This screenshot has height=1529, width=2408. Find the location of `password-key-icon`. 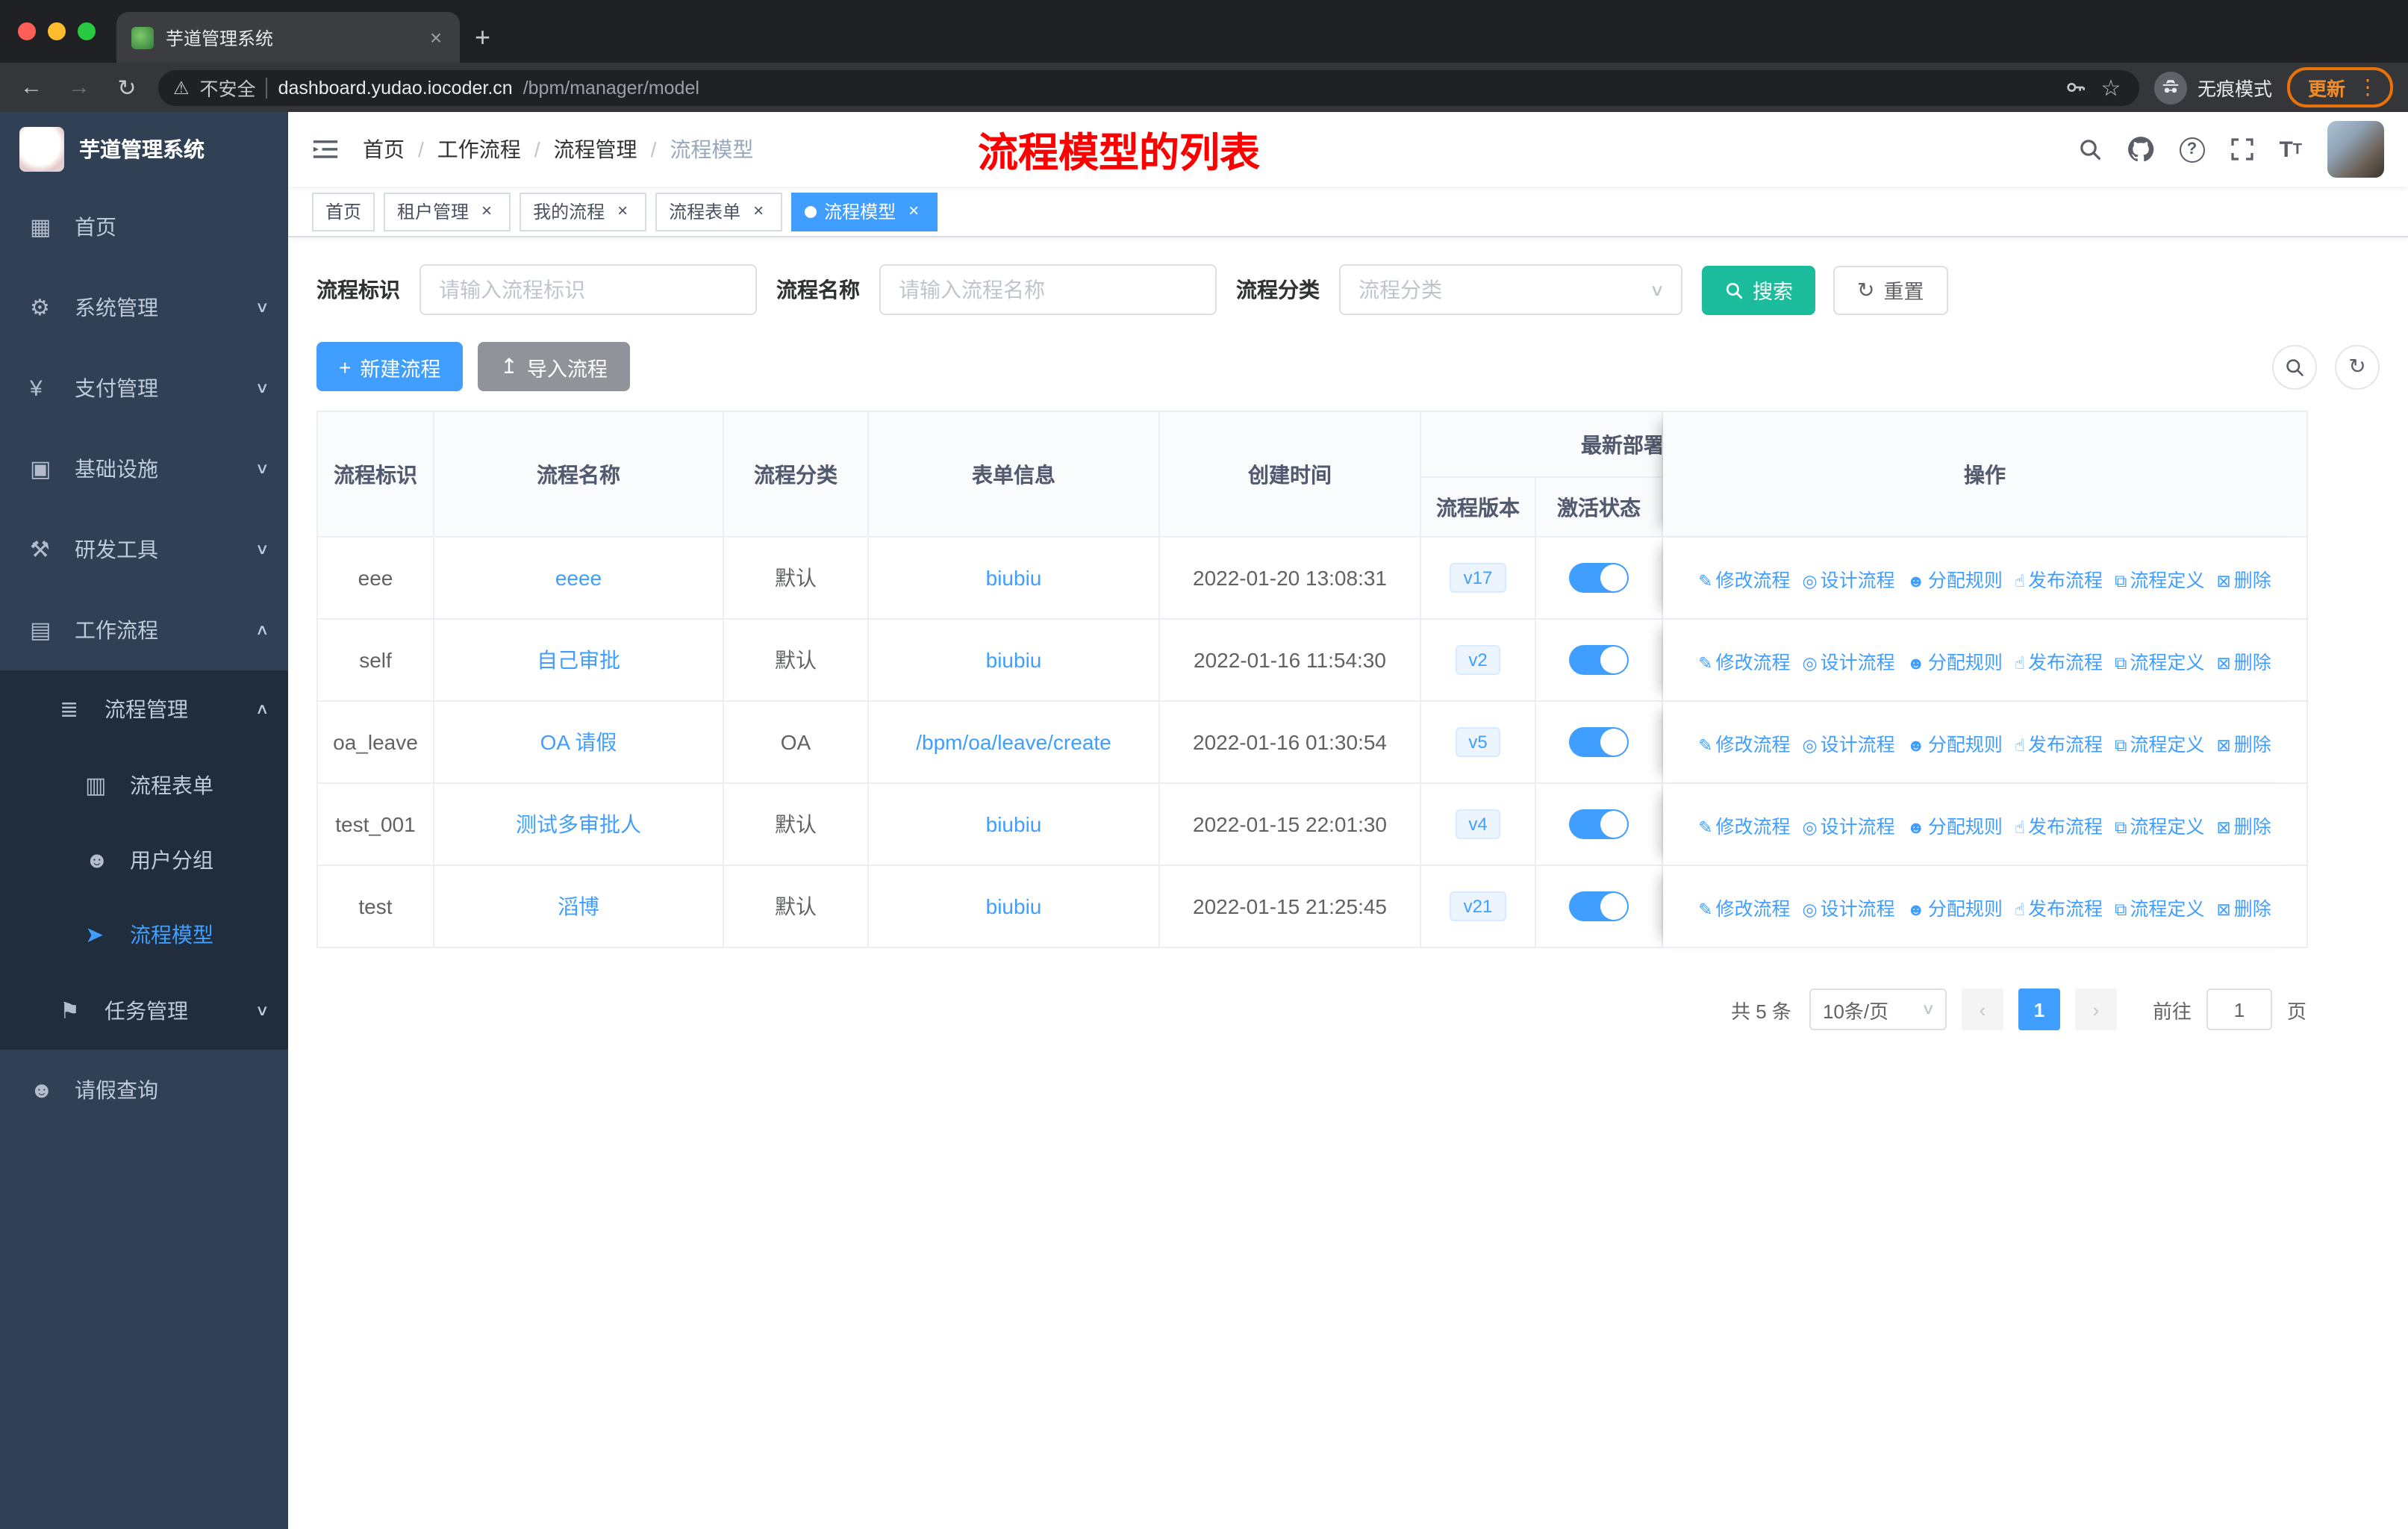

password-key-icon is located at coordinates (2076, 87).